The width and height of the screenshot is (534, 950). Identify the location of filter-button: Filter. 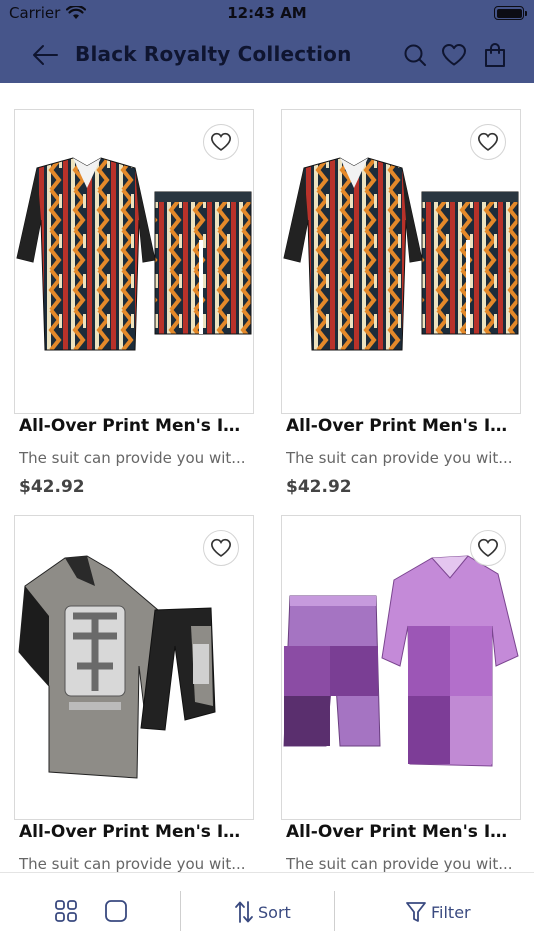
(438, 912).